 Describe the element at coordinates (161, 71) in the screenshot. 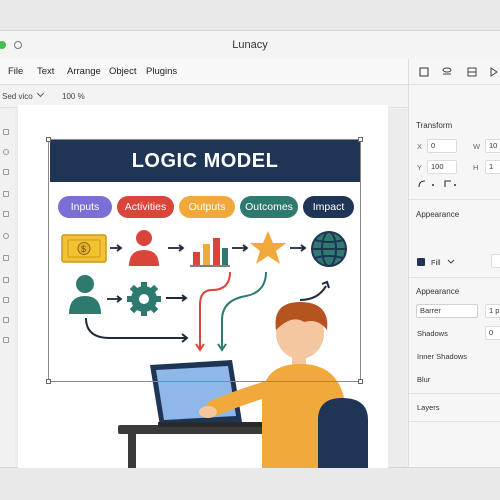

I see `menu-plugins: Plugins` at that location.